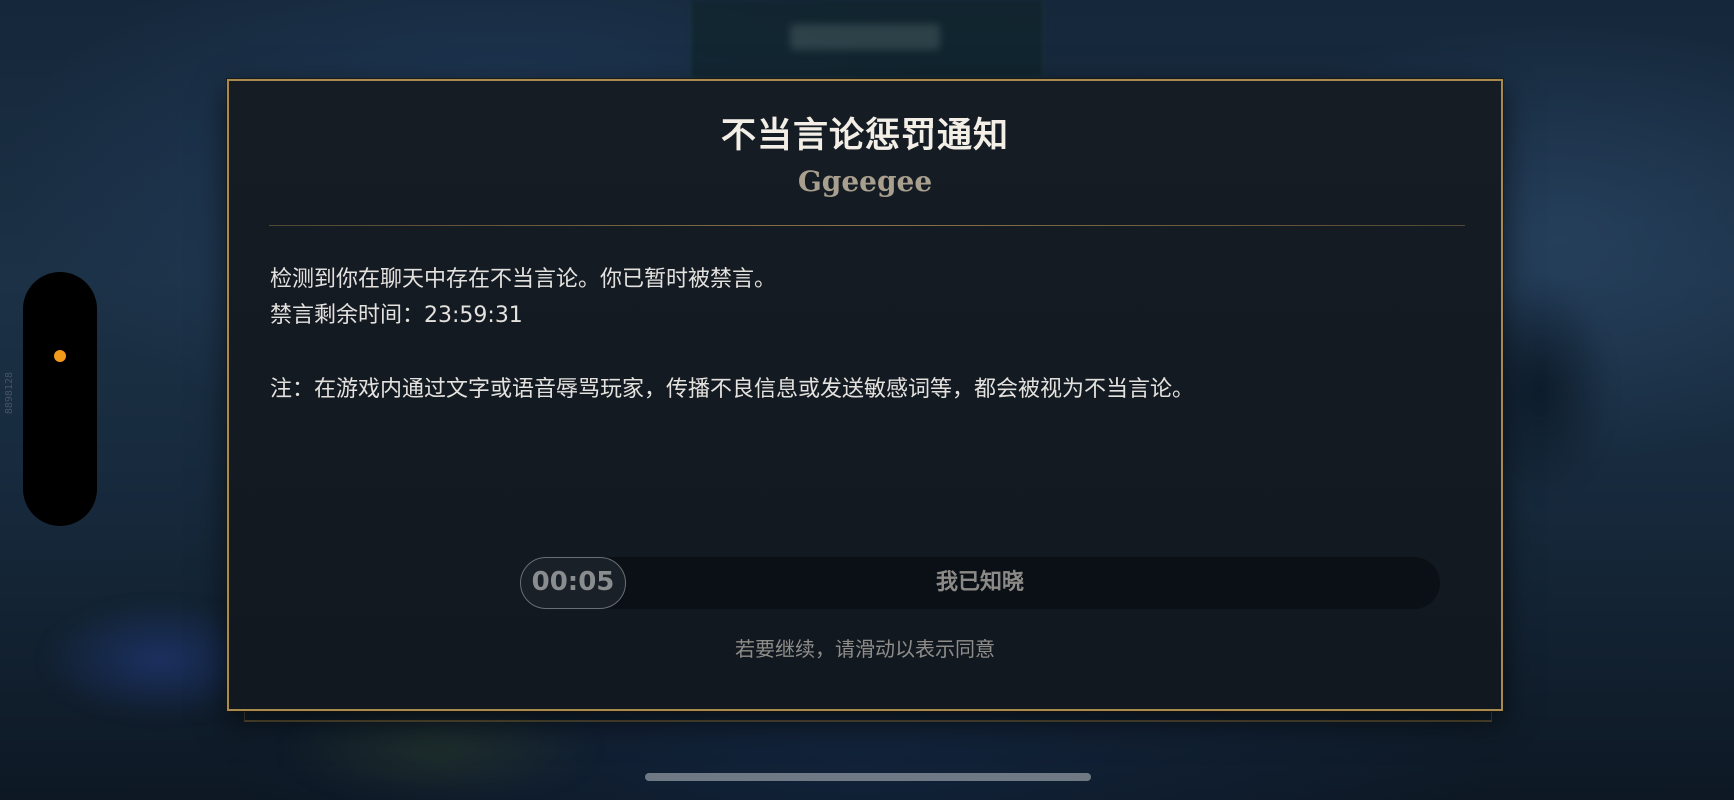 The width and height of the screenshot is (1734, 800). I want to click on message-text: 检测到你在聊天中存在不当言论。你已暂时被禁言。, so click(523, 279).